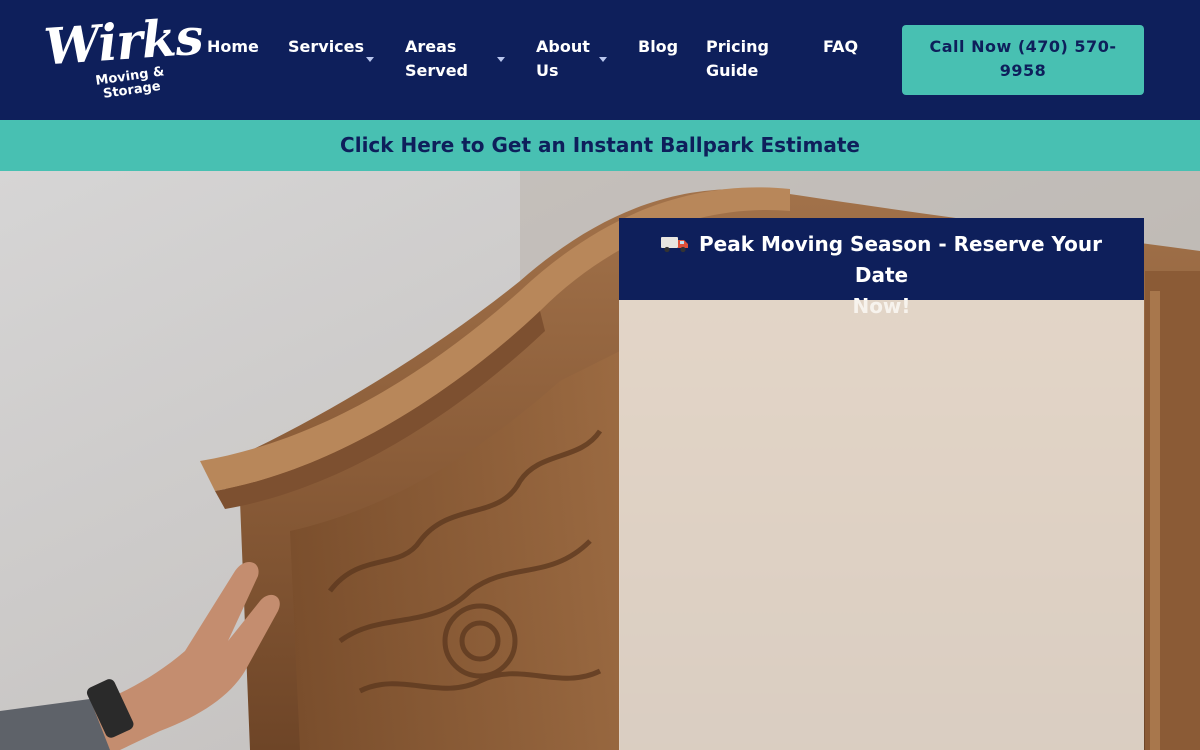  I want to click on nav-faq: FAQ, so click(840, 47).